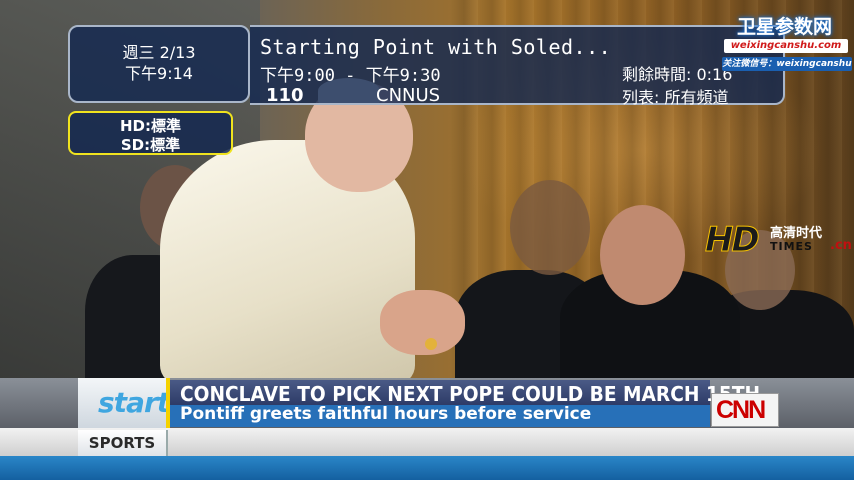 This screenshot has height=480, width=854. Describe the element at coordinates (791, 246) in the screenshot. I see `hd-logo-times: TIMES` at that location.